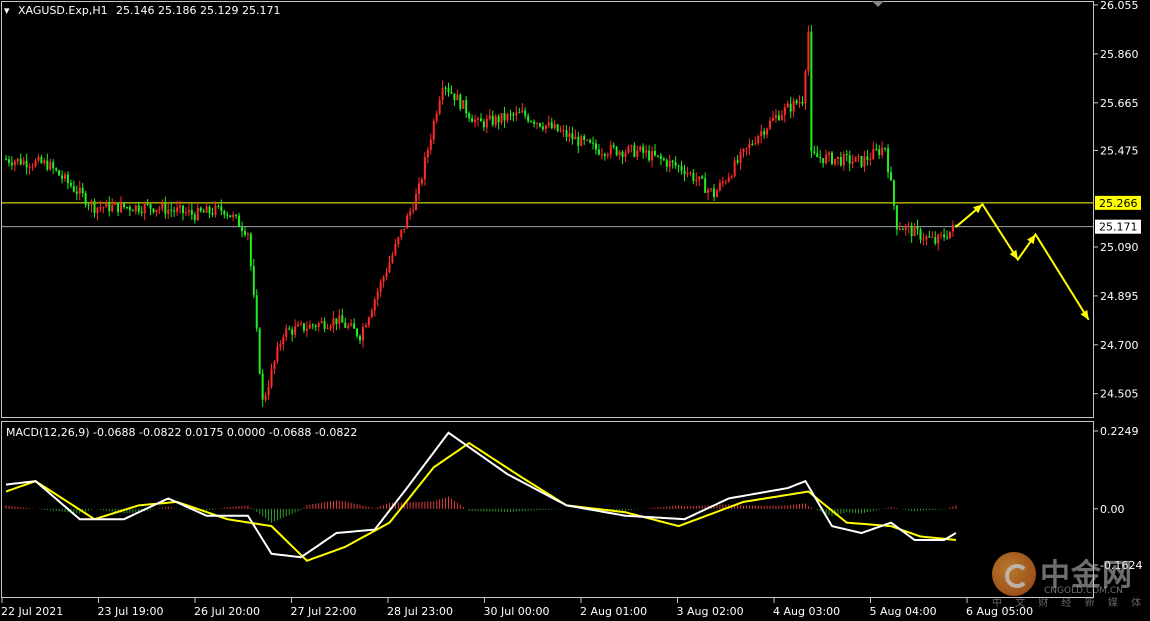 The height and width of the screenshot is (621, 1150). I want to click on y-tick-label: 24.895, so click(1119, 296).